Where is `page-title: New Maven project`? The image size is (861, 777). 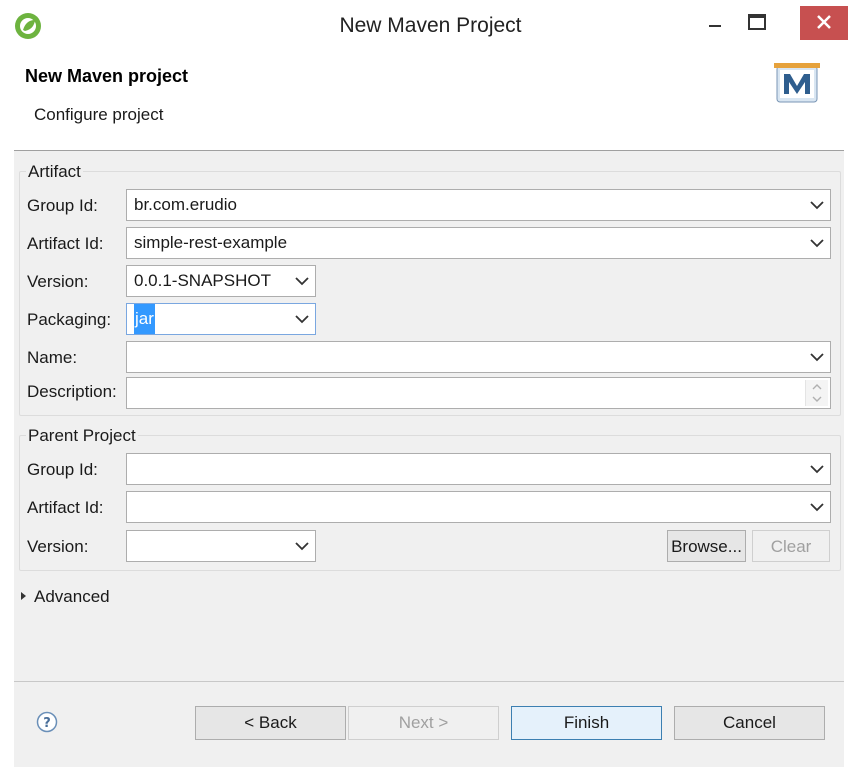
page-title: New Maven project is located at coordinates (107, 76).